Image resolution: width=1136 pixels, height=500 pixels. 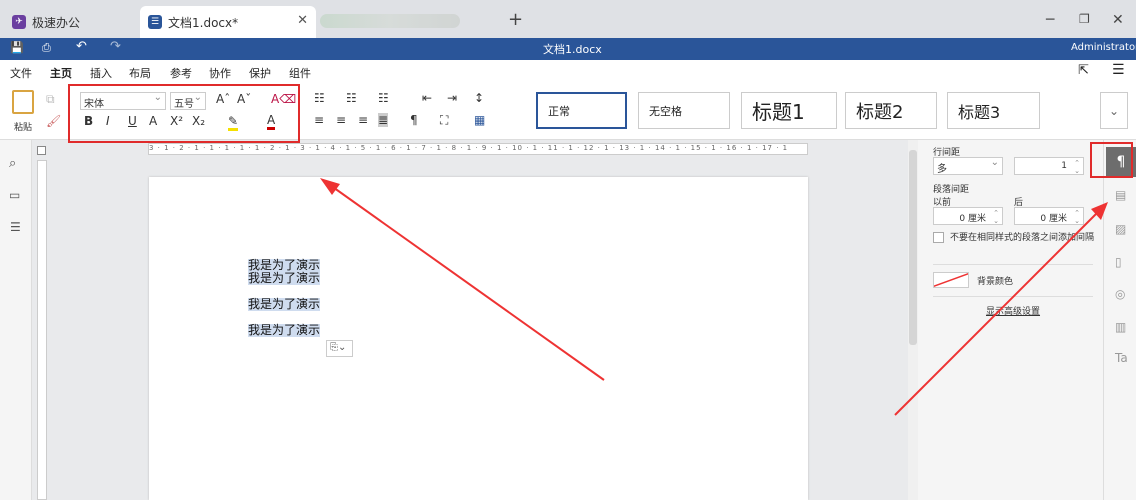 I want to click on arrowhead, so click(x=330, y=186).